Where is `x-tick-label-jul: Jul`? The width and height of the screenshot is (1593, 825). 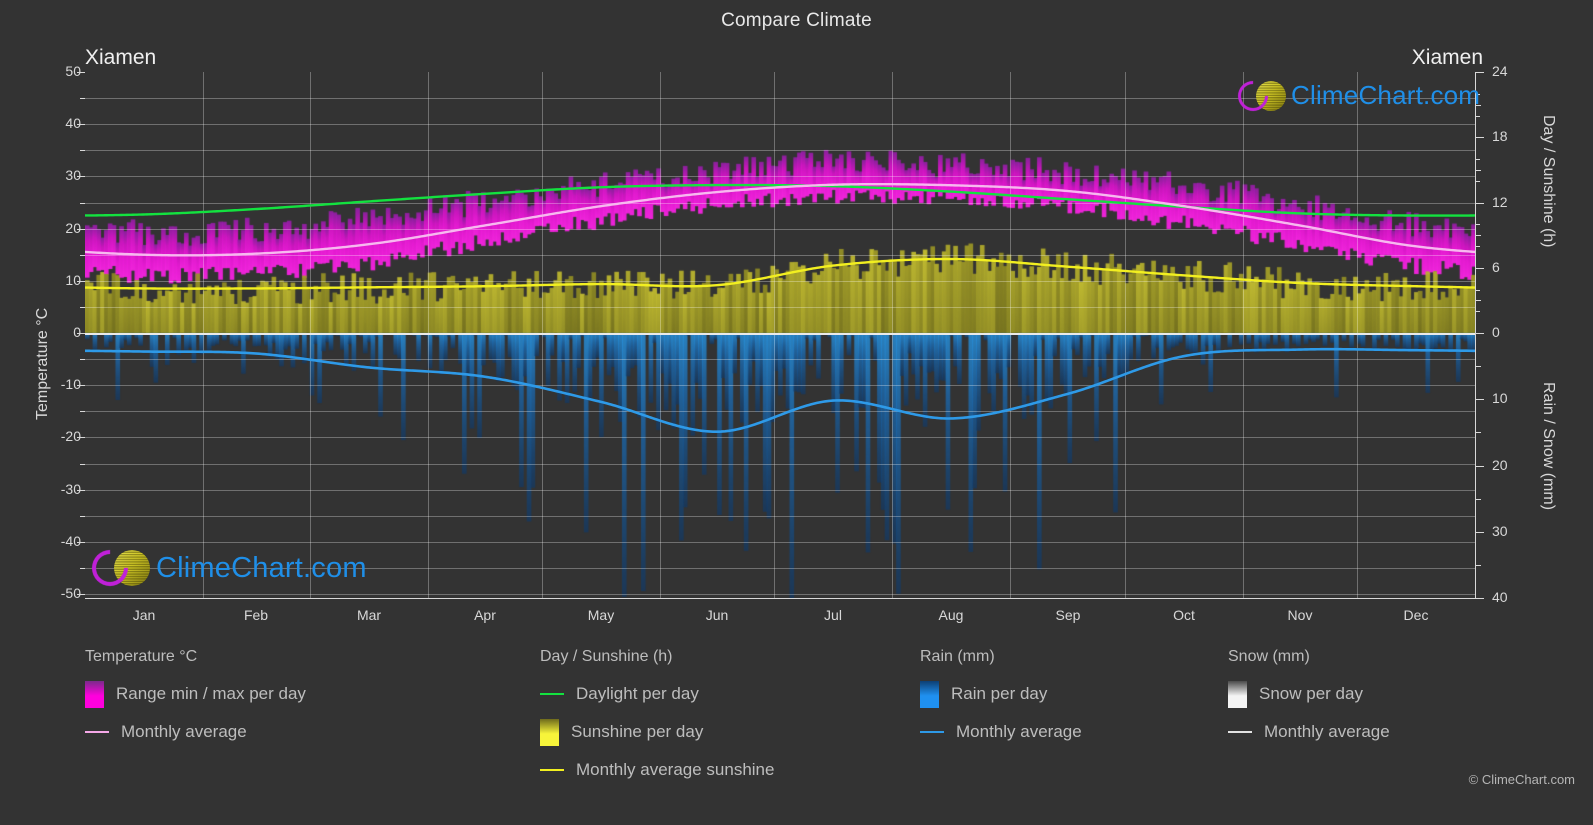
x-tick-label-jul: Jul is located at coordinates (833, 615).